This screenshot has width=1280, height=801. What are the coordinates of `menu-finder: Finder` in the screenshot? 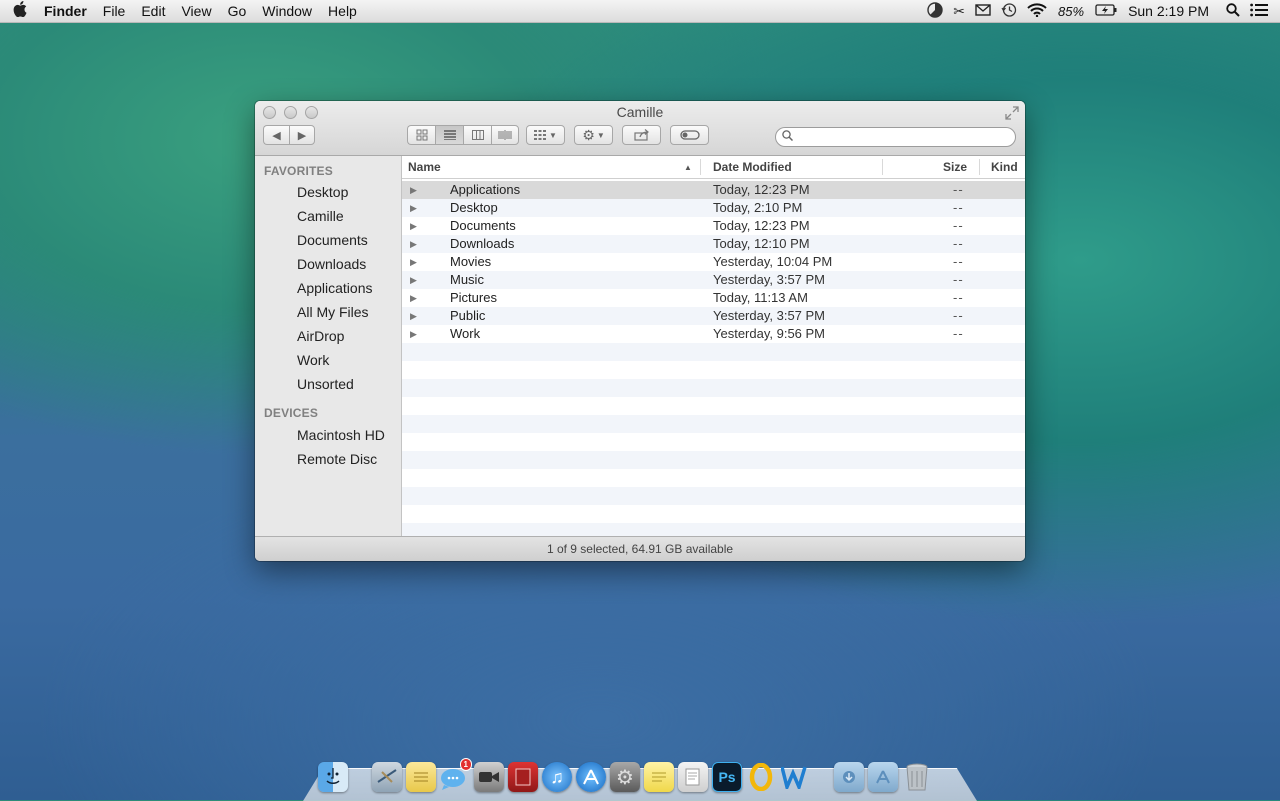 It's located at (67, 11).